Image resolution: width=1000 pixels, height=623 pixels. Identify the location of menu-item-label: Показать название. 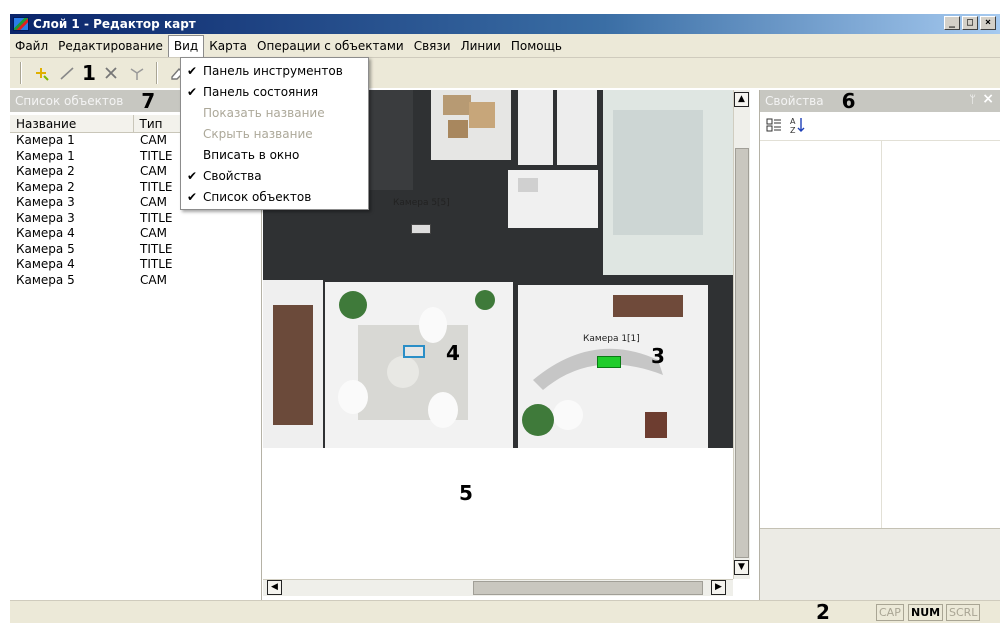
(264, 113).